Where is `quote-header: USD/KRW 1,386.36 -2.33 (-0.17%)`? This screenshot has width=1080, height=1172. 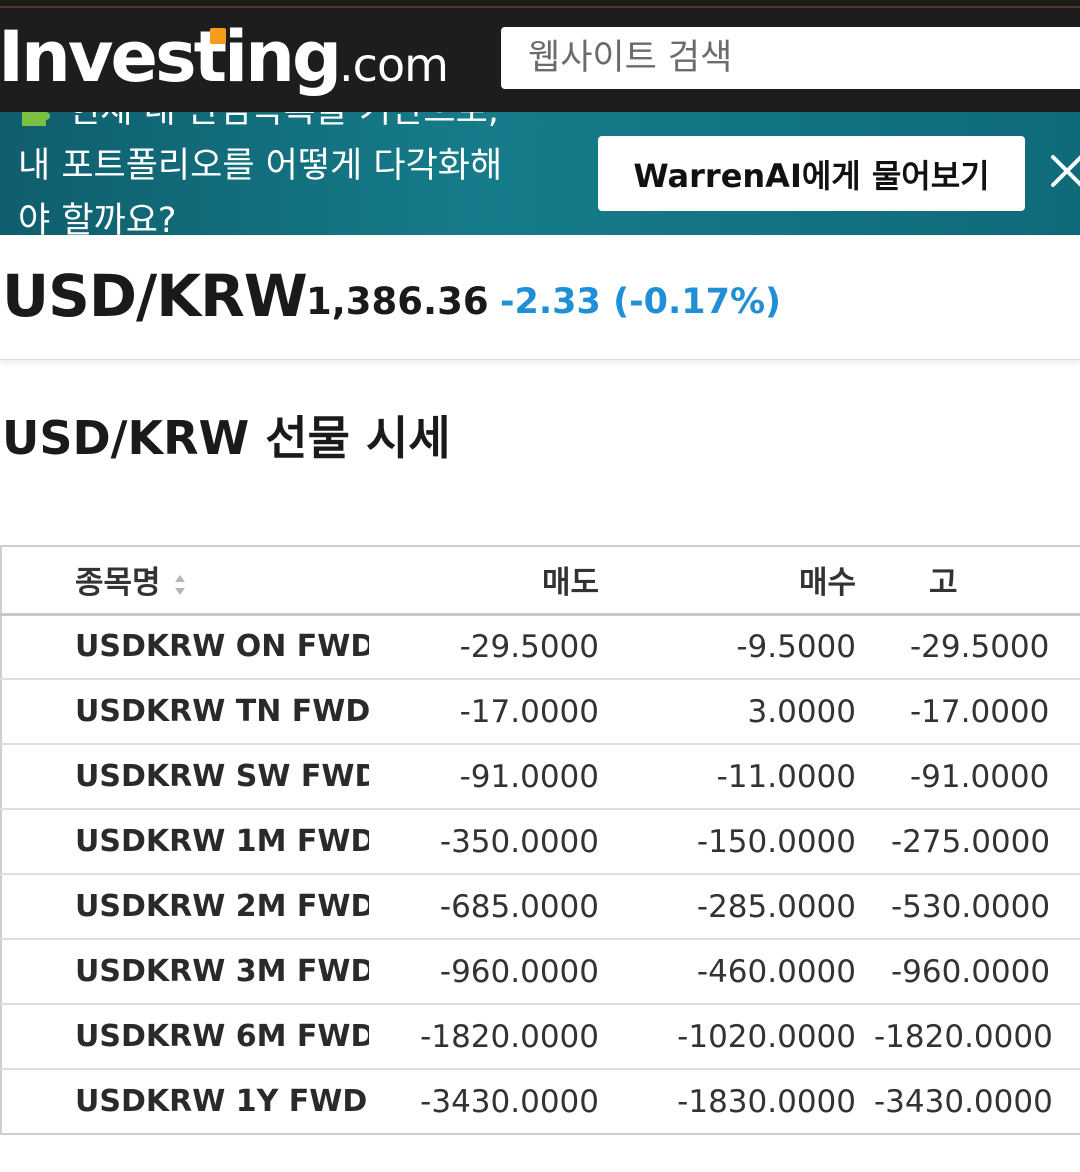
quote-header: USD/KRW 1,386.36 -2.33 (-0.17%) is located at coordinates (540, 297).